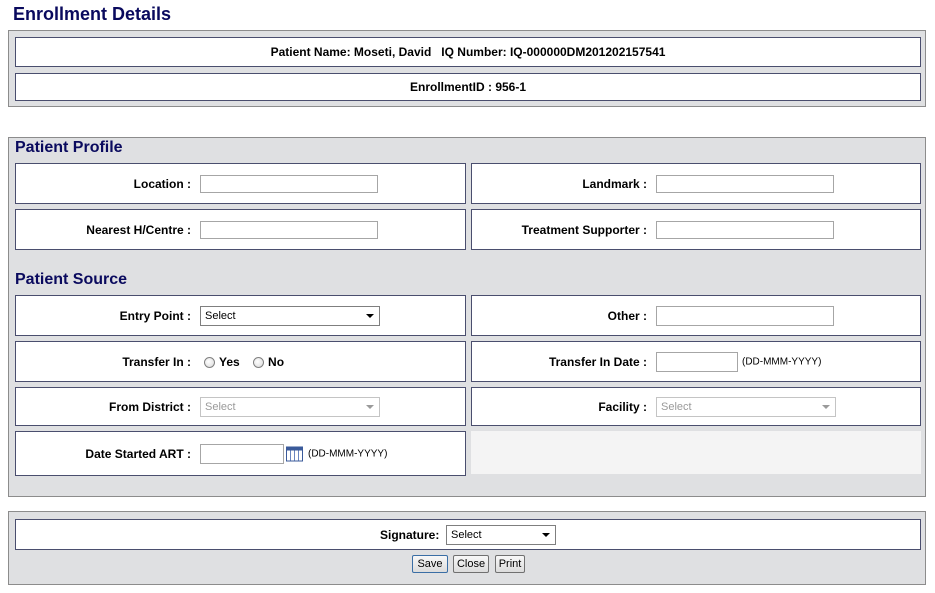  What do you see at coordinates (244, 362) in the screenshot?
I see `transfer-in-options: Yes No` at bounding box center [244, 362].